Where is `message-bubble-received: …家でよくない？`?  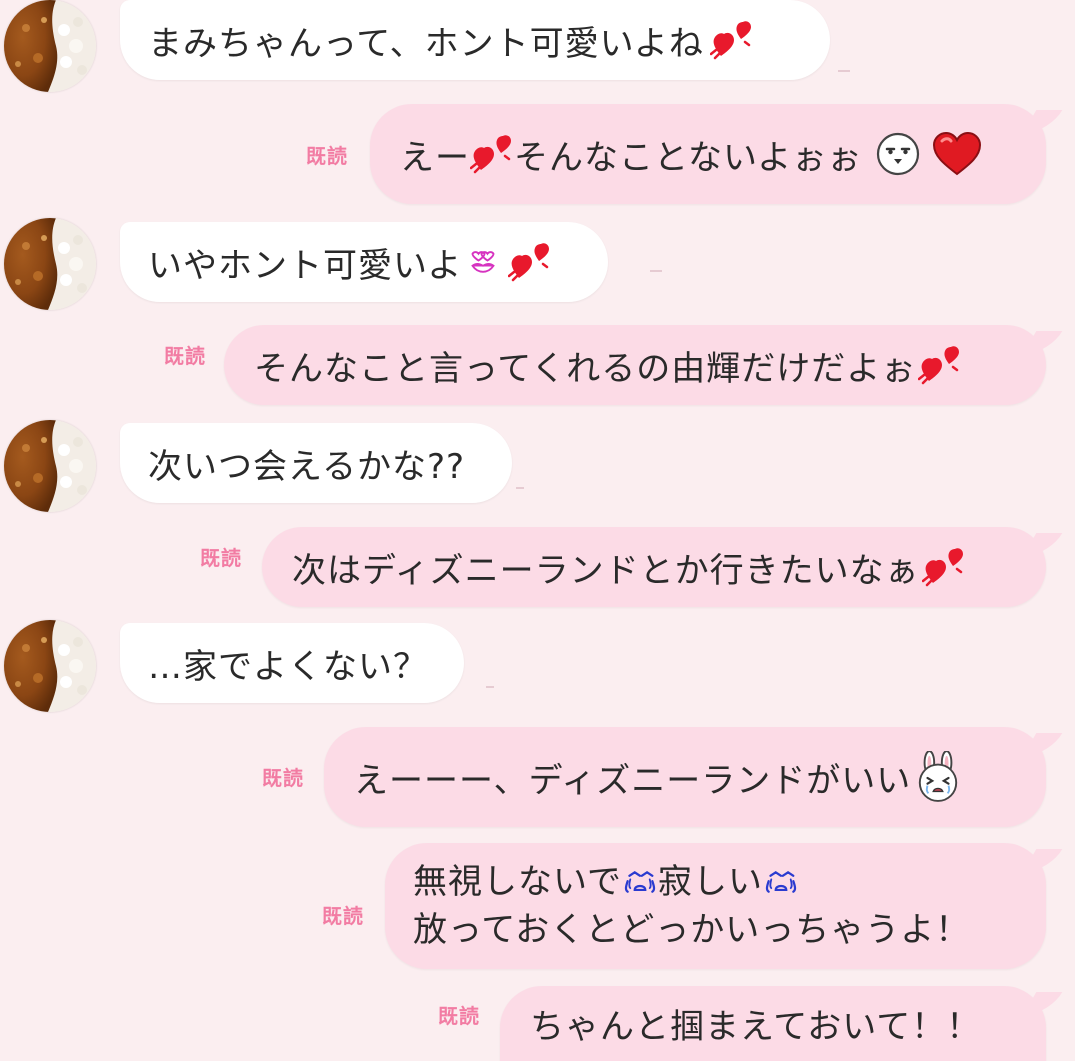
message-bubble-received: …家でよくない？ is located at coordinates (292, 663).